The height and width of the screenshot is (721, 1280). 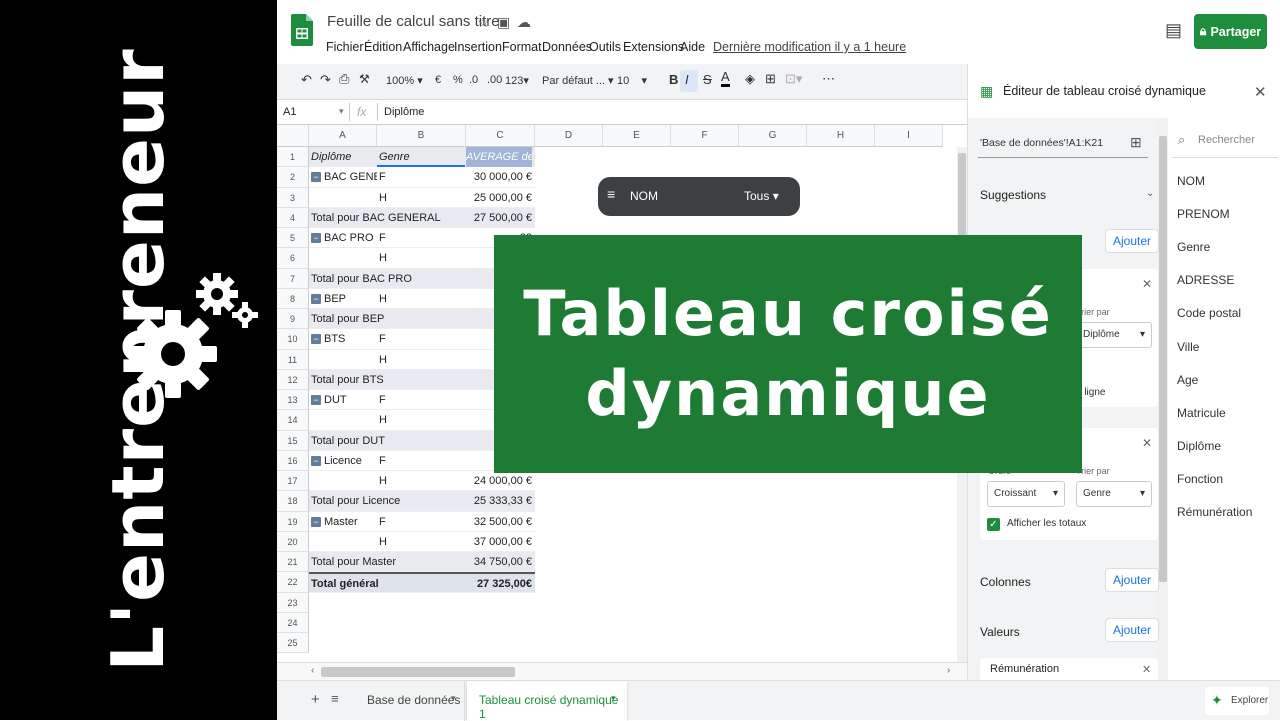 What do you see at coordinates (503, 22) in the screenshot?
I see `move-folder-icon: ▣` at bounding box center [503, 22].